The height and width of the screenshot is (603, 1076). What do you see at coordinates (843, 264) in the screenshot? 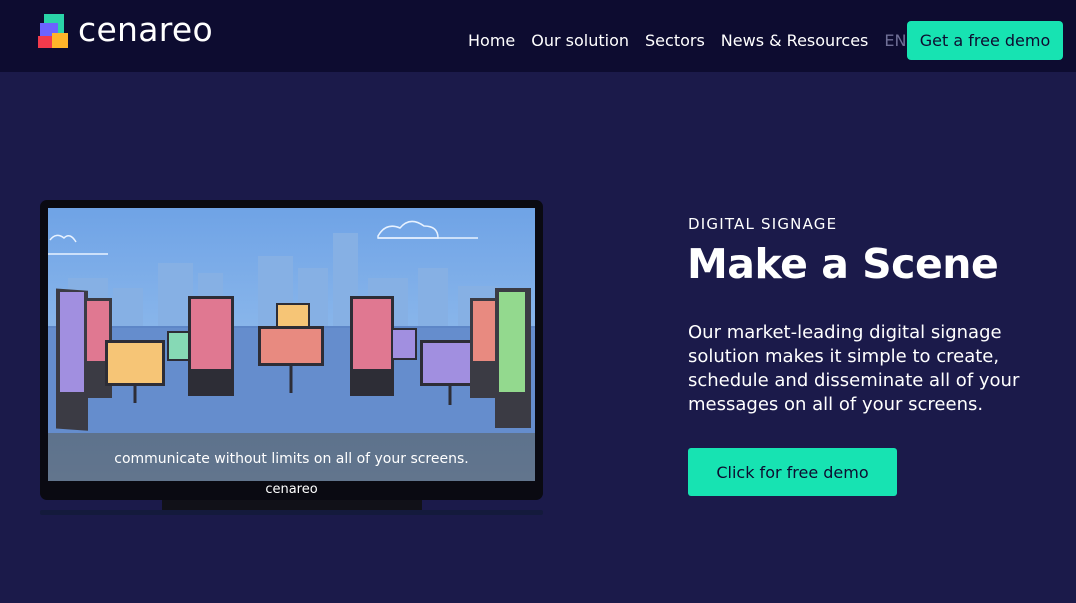
I see `hero-title: Make a Scene` at bounding box center [843, 264].